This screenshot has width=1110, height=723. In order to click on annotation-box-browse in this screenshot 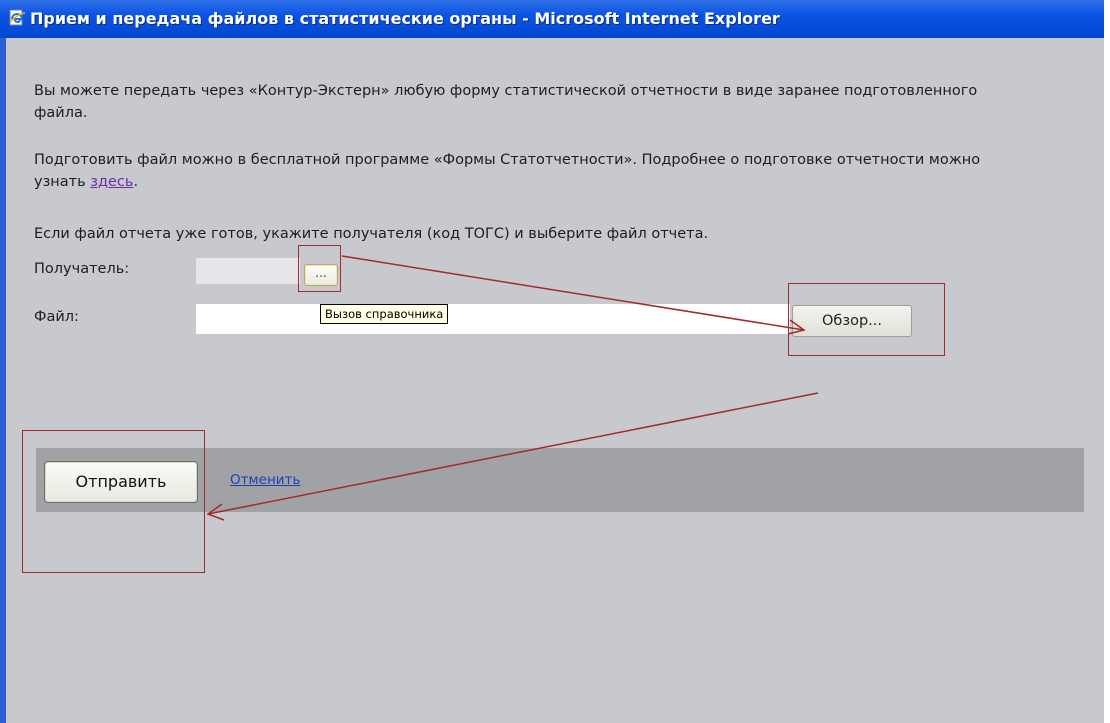, I will do `click(866, 319)`.